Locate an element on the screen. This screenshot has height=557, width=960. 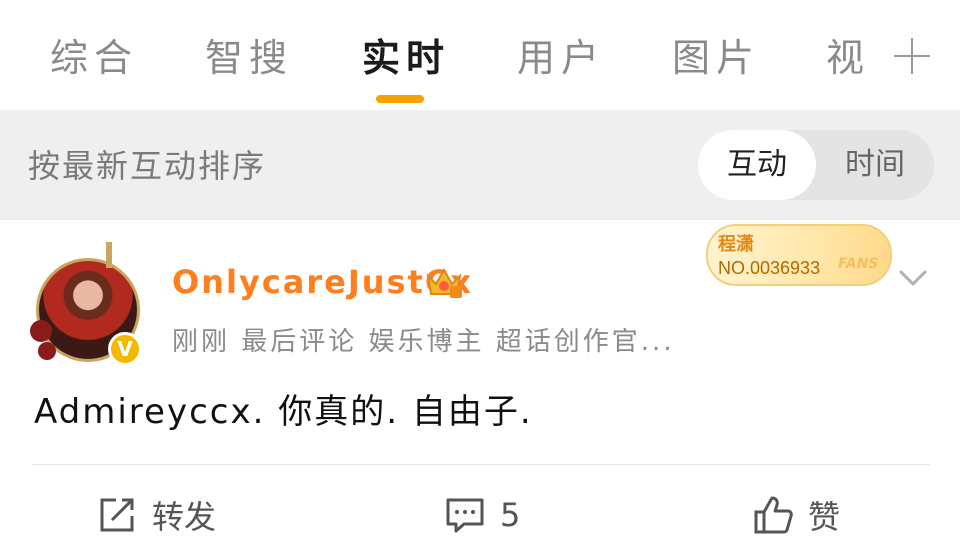
fans-tag: FANS is located at coordinates (858, 264).